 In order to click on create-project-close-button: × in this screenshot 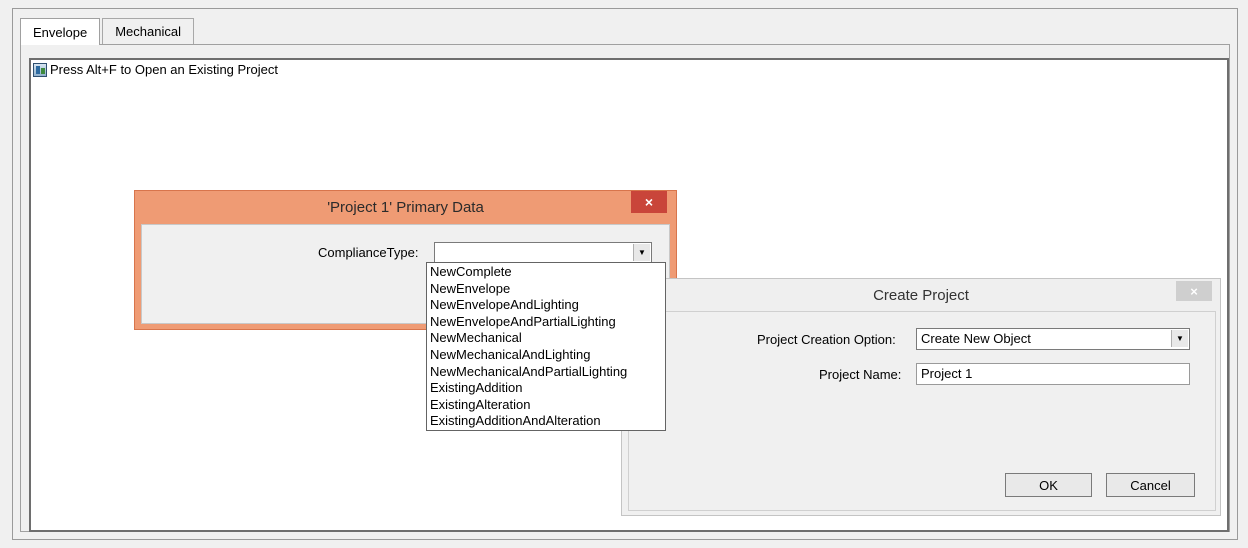, I will do `click(1194, 291)`.